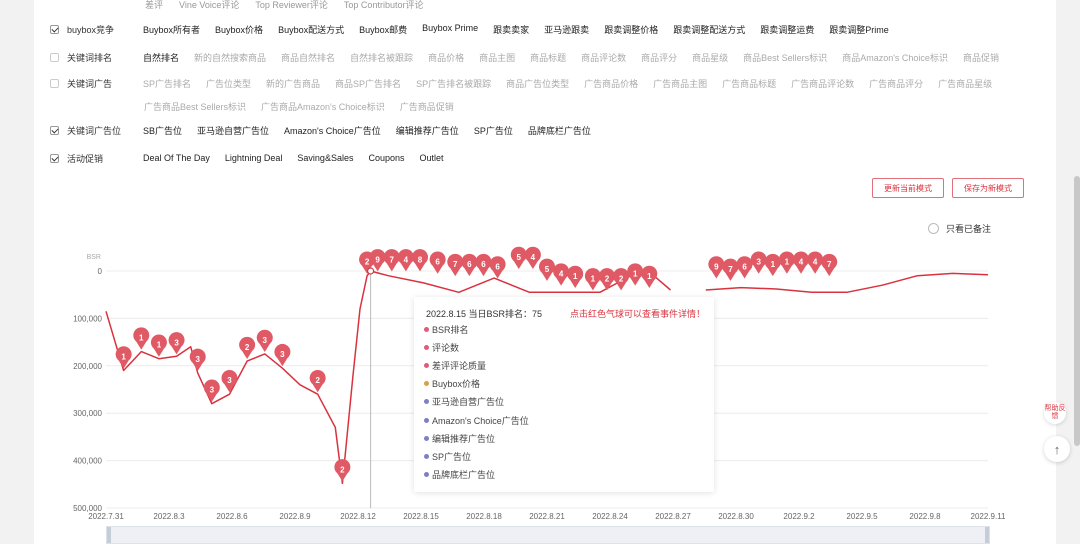 The image size is (1080, 544). What do you see at coordinates (511, 29) in the screenshot?
I see `filter-option: 跟卖卖家` at bounding box center [511, 29].